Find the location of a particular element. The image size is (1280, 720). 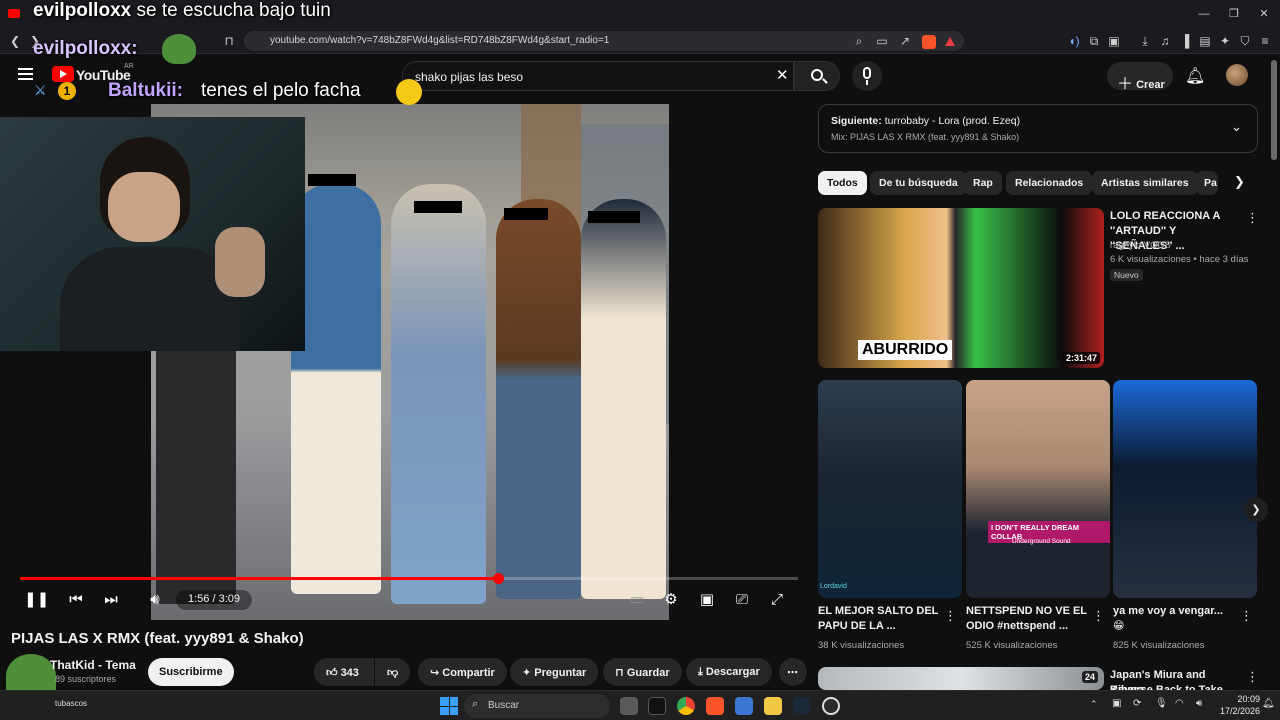

chrome-icon is located at coordinates (686, 706).